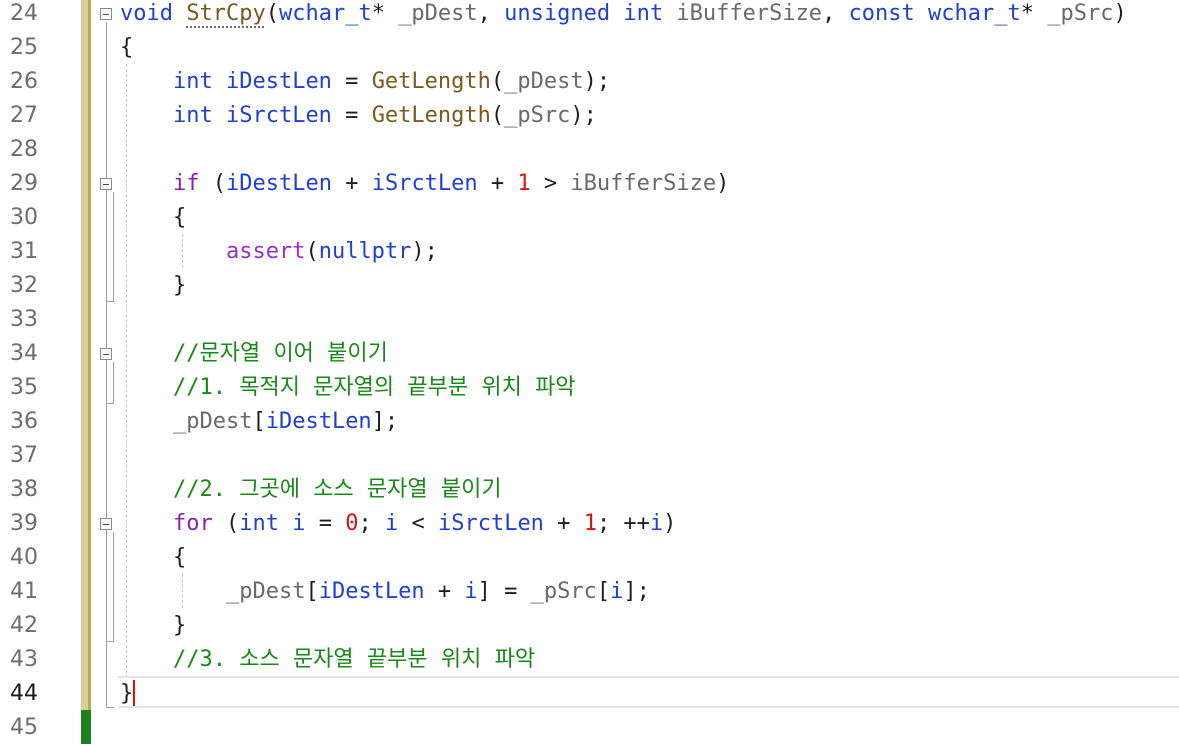  I want to click on line-number: 24, so click(24, 13).